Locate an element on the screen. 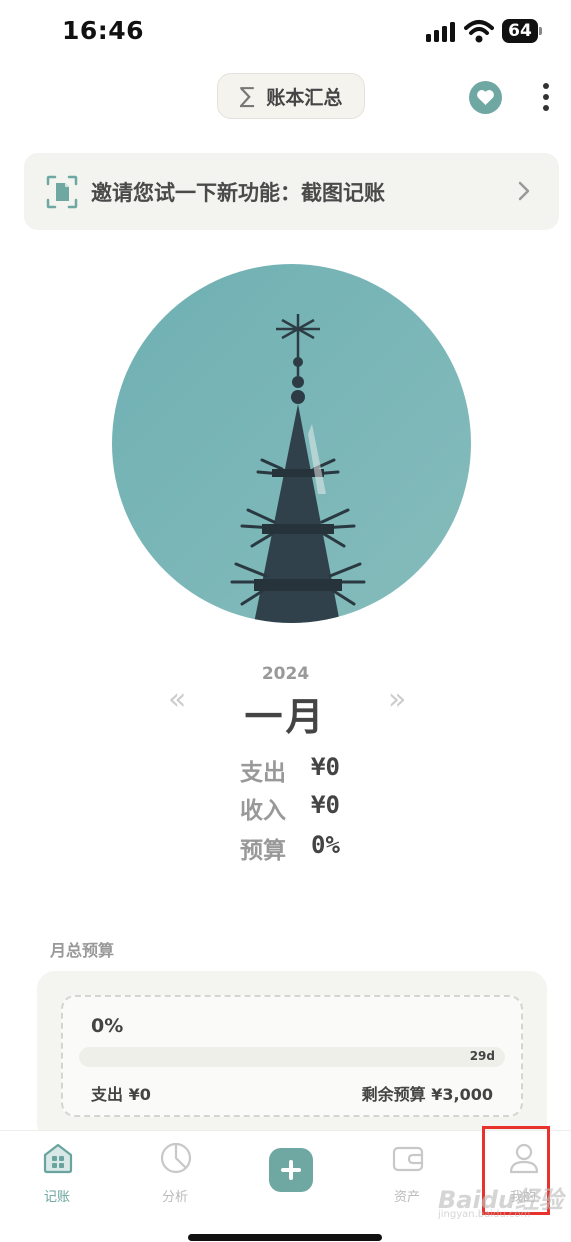 This screenshot has height=1242, width=571. income-label: 收入 is located at coordinates (263, 811).